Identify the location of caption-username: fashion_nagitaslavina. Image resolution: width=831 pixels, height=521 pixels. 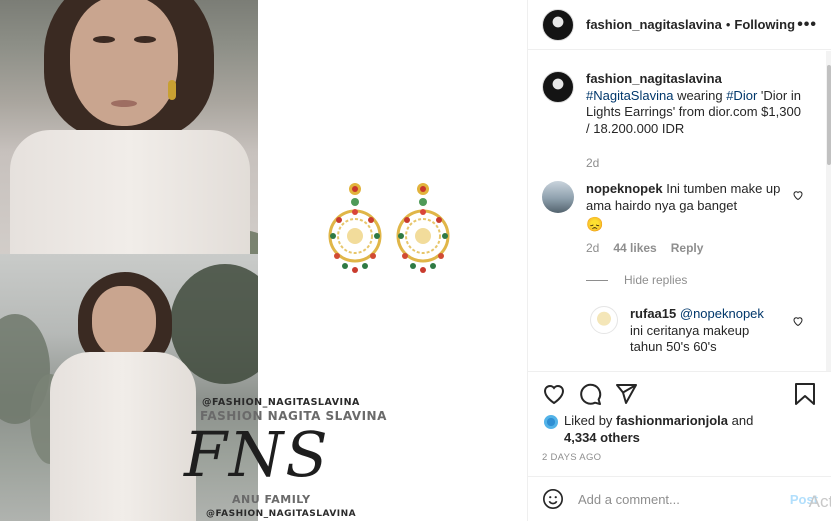
(696, 79).